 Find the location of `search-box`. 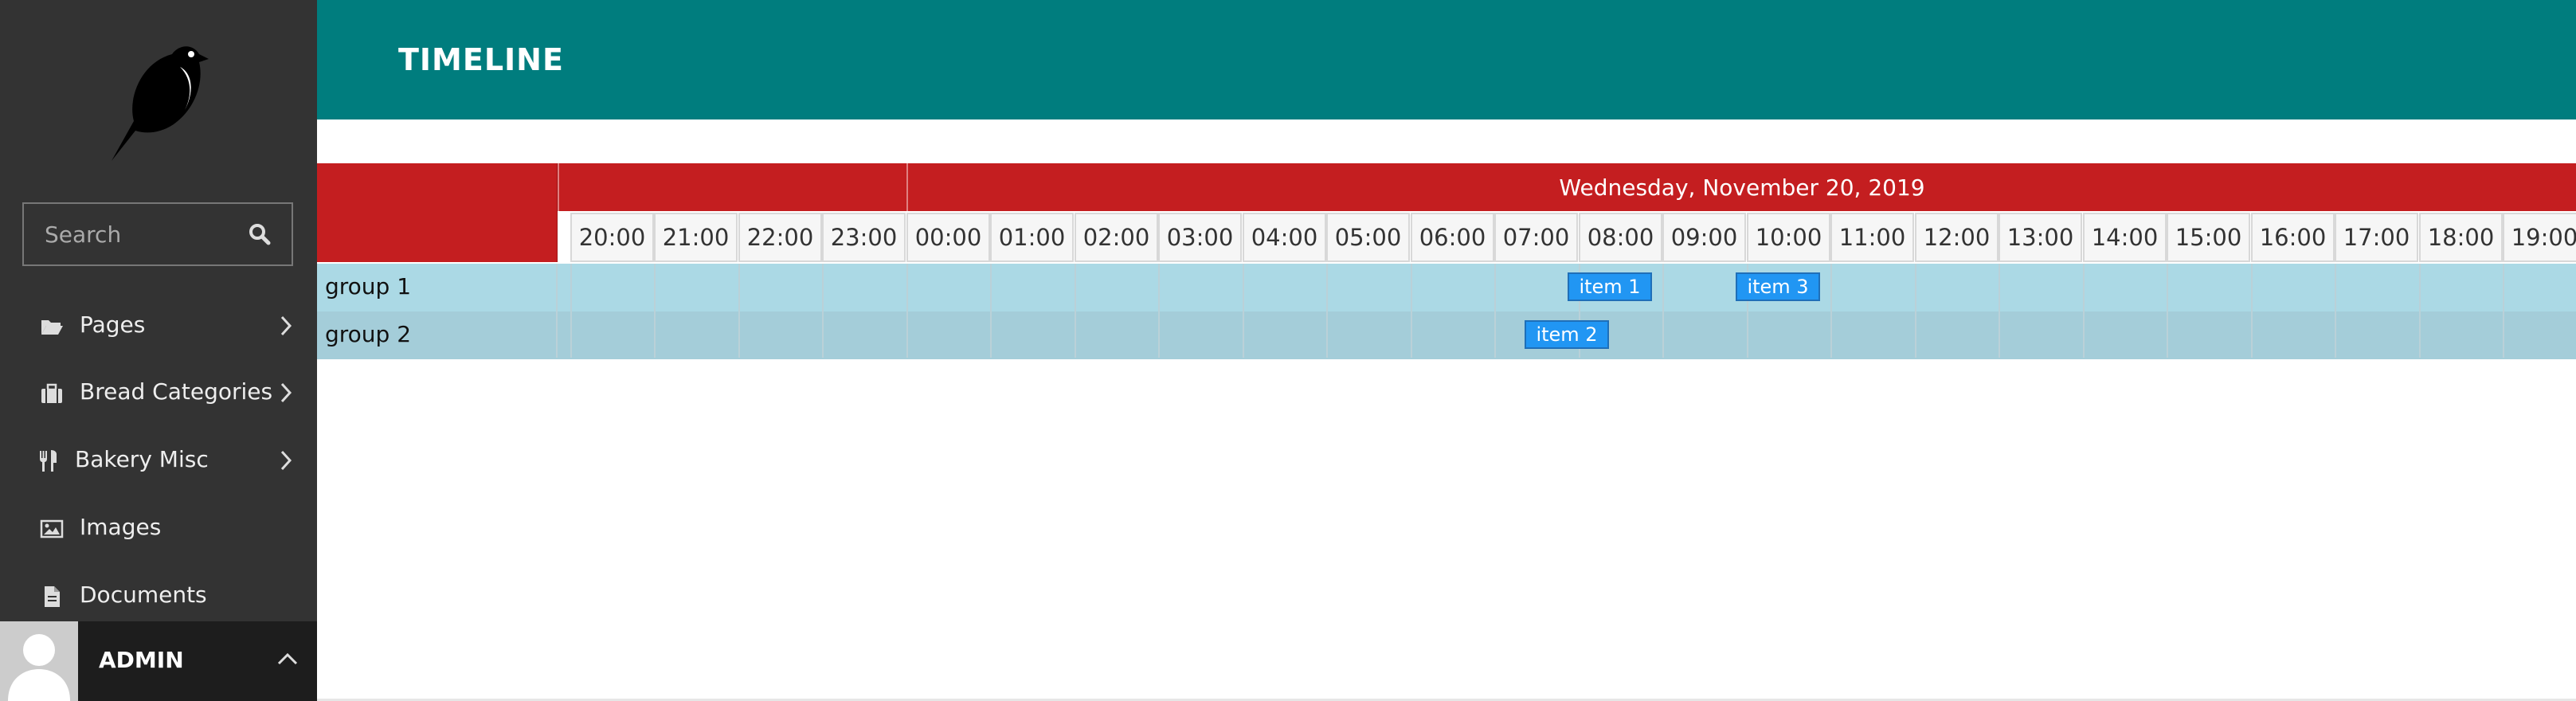

search-box is located at coordinates (157, 234).